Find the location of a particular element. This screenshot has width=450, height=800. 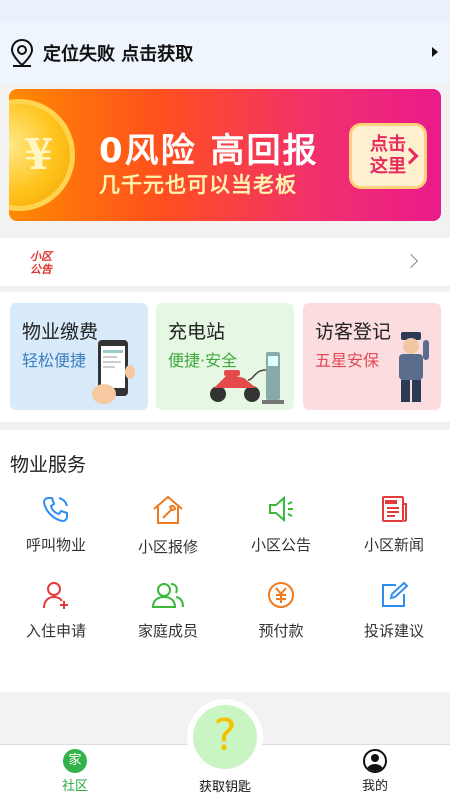

service-repair: 小区报修 is located at coordinates (168, 534).